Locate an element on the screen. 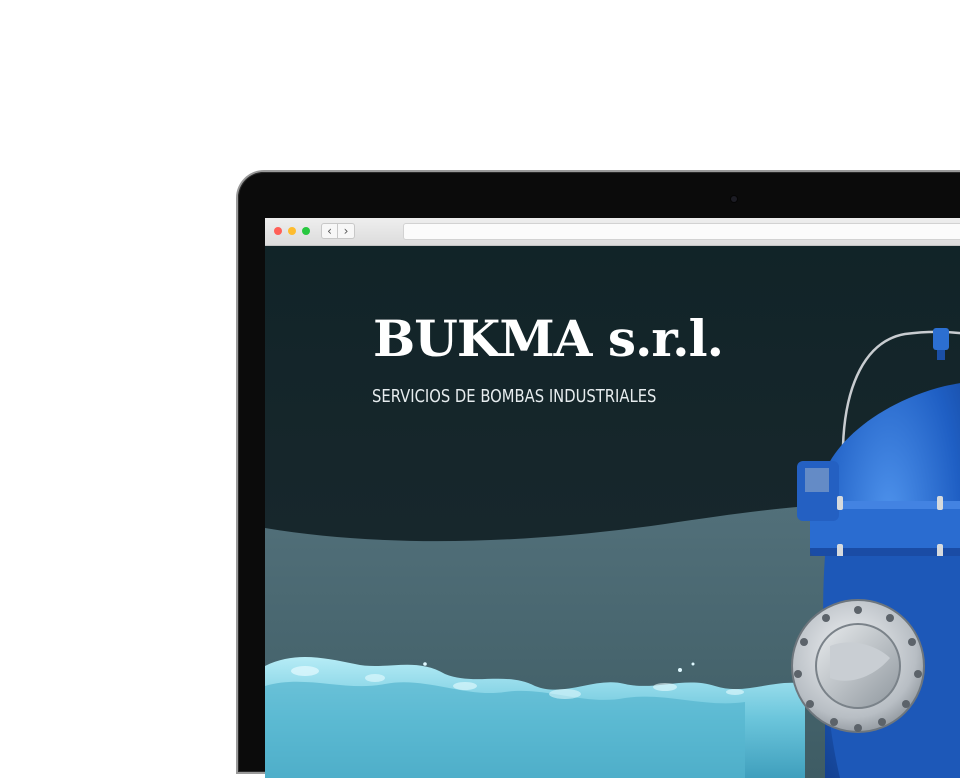 The height and width of the screenshot is (778, 960). close-window-icon is located at coordinates (278, 231).